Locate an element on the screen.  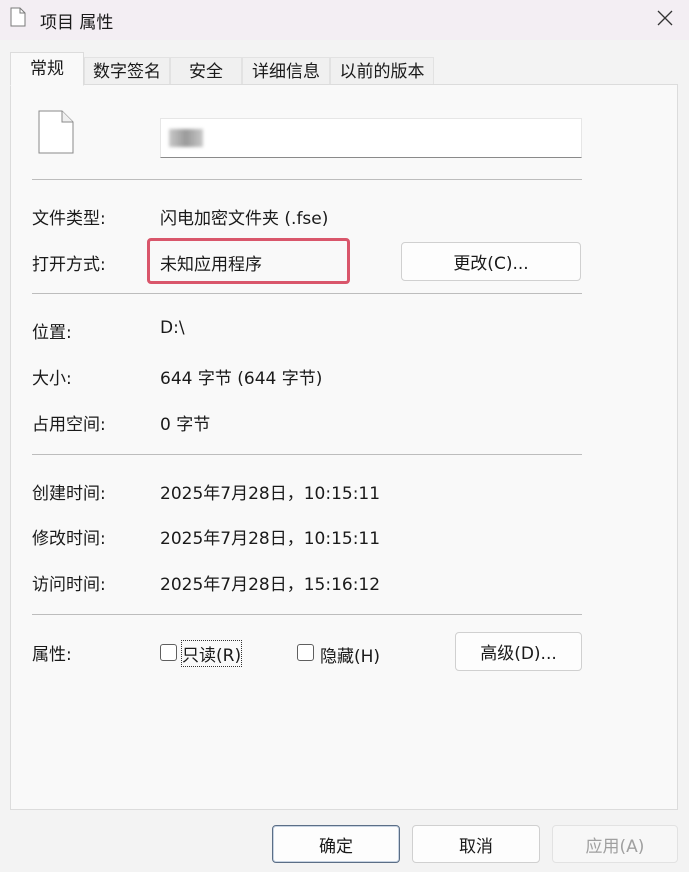
attributes-label: 属性: is located at coordinates (52, 655).